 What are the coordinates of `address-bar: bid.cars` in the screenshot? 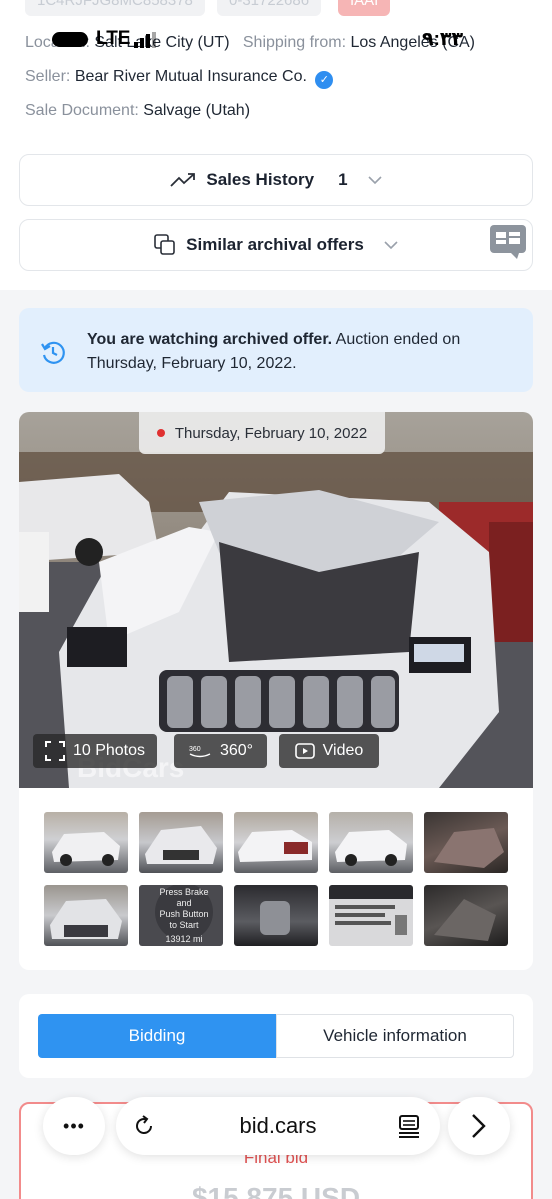 It's located at (278, 1126).